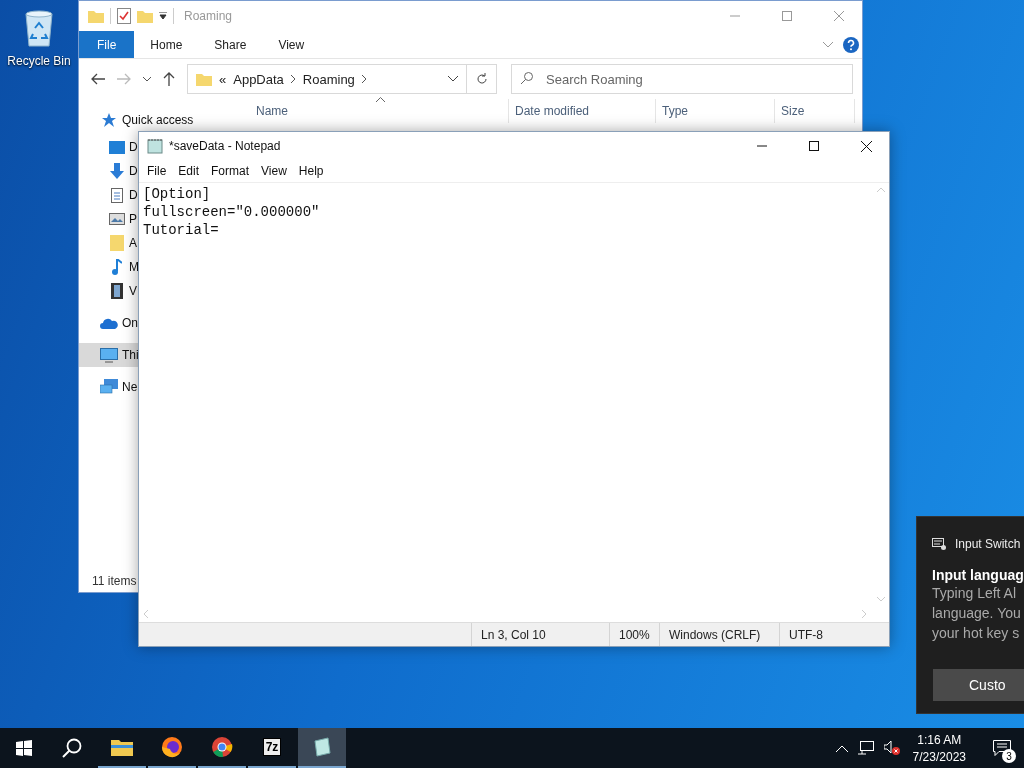 This screenshot has height=768, width=1024. What do you see at coordinates (815, 111) in the screenshot?
I see `column-header: Size` at bounding box center [815, 111].